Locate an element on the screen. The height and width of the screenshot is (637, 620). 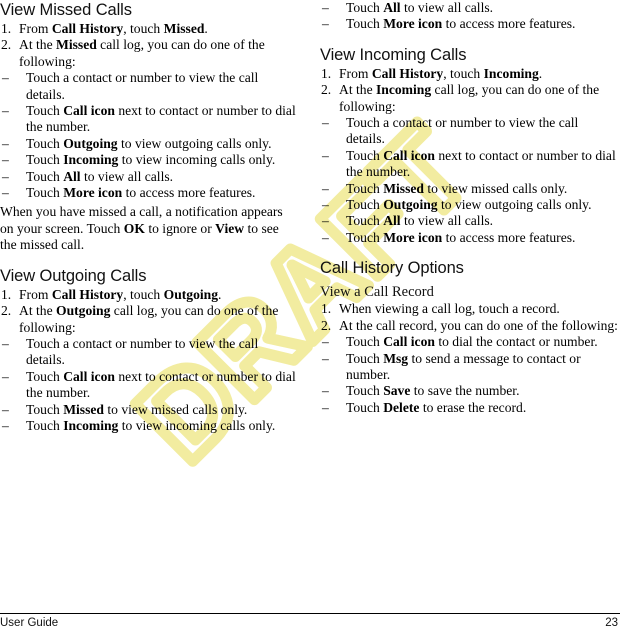
step-text: From Call History, touch Missed. is located at coordinates (113, 28).